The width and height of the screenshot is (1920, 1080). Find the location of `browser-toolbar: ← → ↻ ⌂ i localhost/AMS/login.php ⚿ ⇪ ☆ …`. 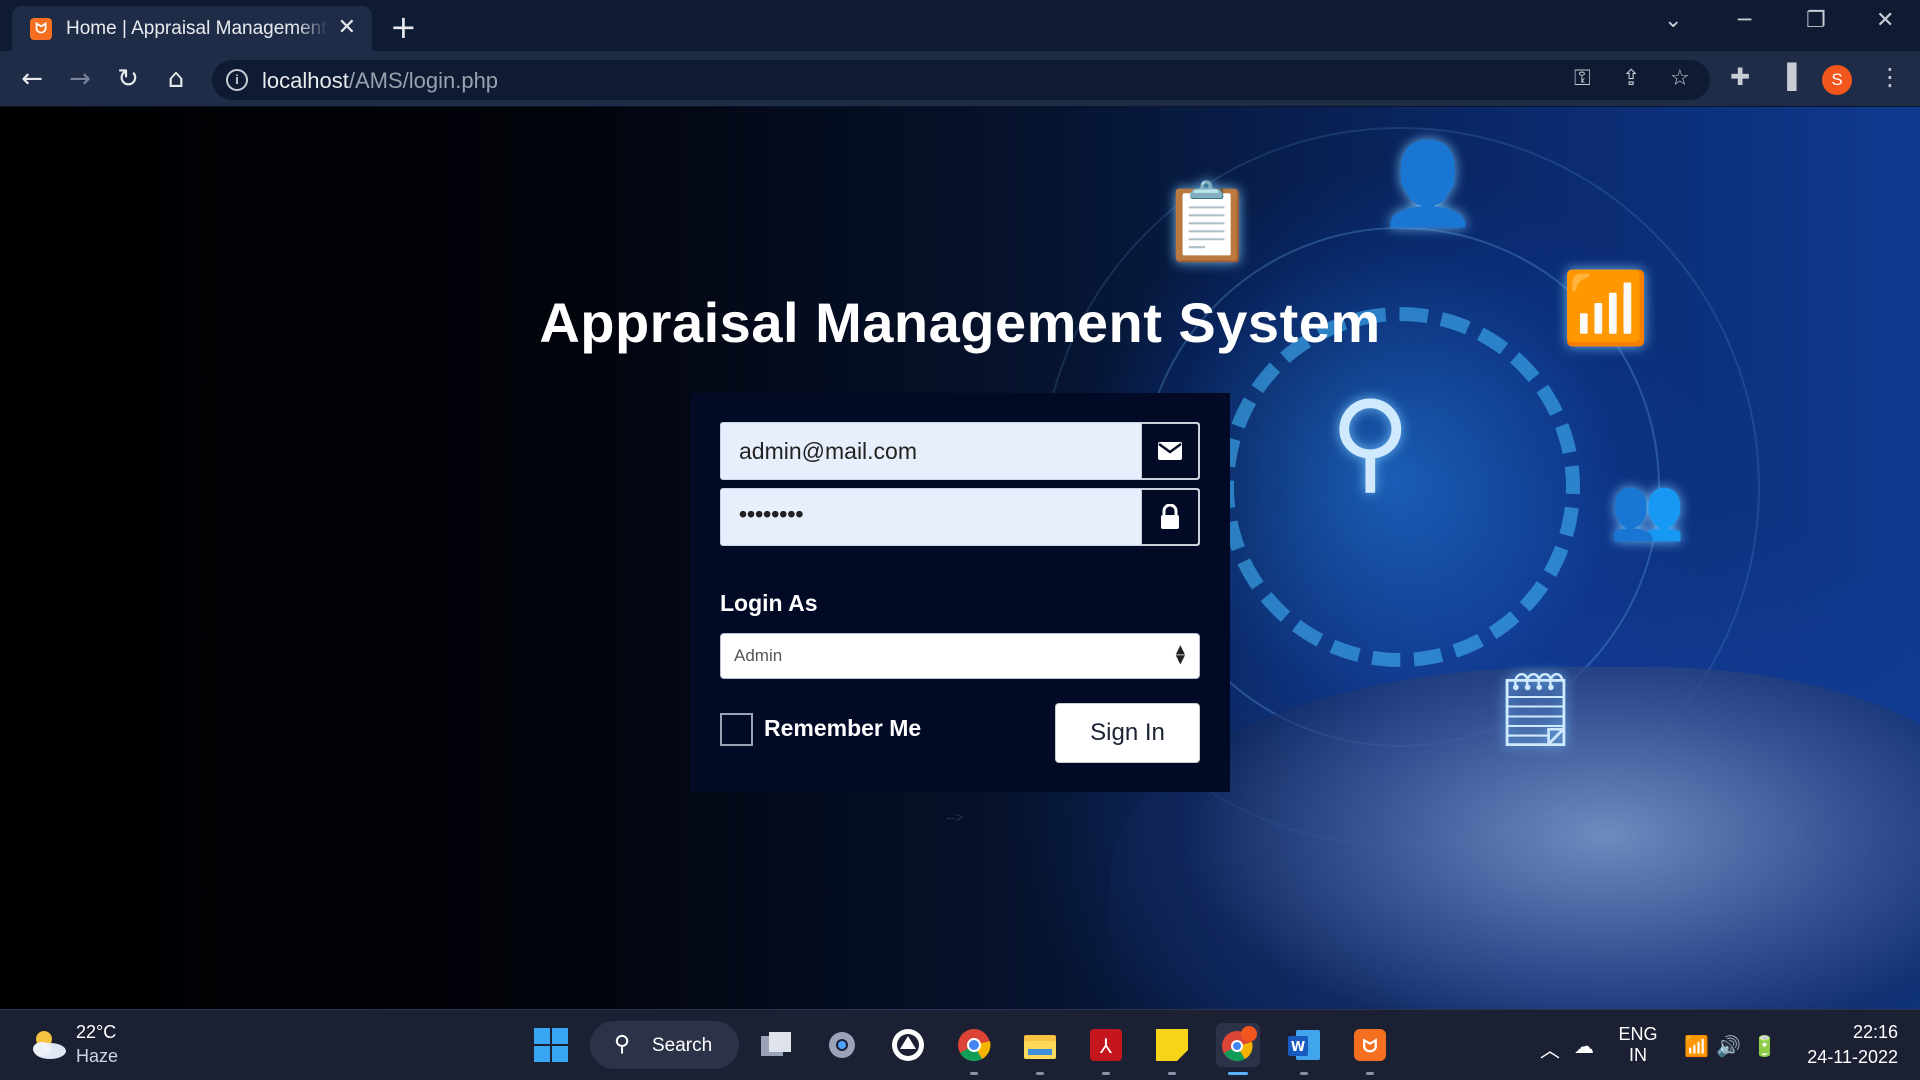

browser-toolbar: ← → ↻ ⌂ i localhost/AMS/login.php ⚿ ⇪ ☆ … is located at coordinates (960, 79).